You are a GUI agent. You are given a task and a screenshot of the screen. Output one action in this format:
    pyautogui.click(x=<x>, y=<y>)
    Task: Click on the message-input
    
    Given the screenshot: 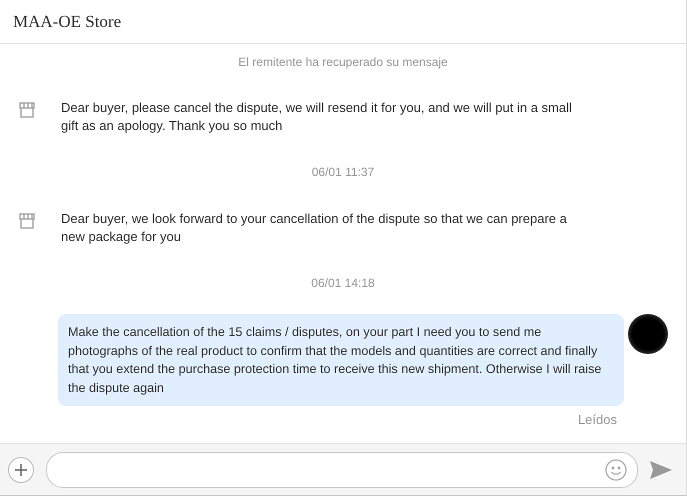 What is the action you would take?
    pyautogui.click(x=342, y=470)
    